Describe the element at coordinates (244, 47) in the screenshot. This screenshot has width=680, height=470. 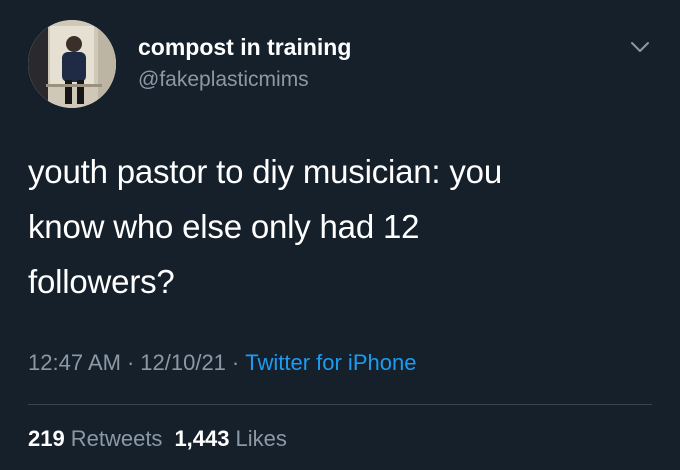
I see `author-display-name: compost in training` at that location.